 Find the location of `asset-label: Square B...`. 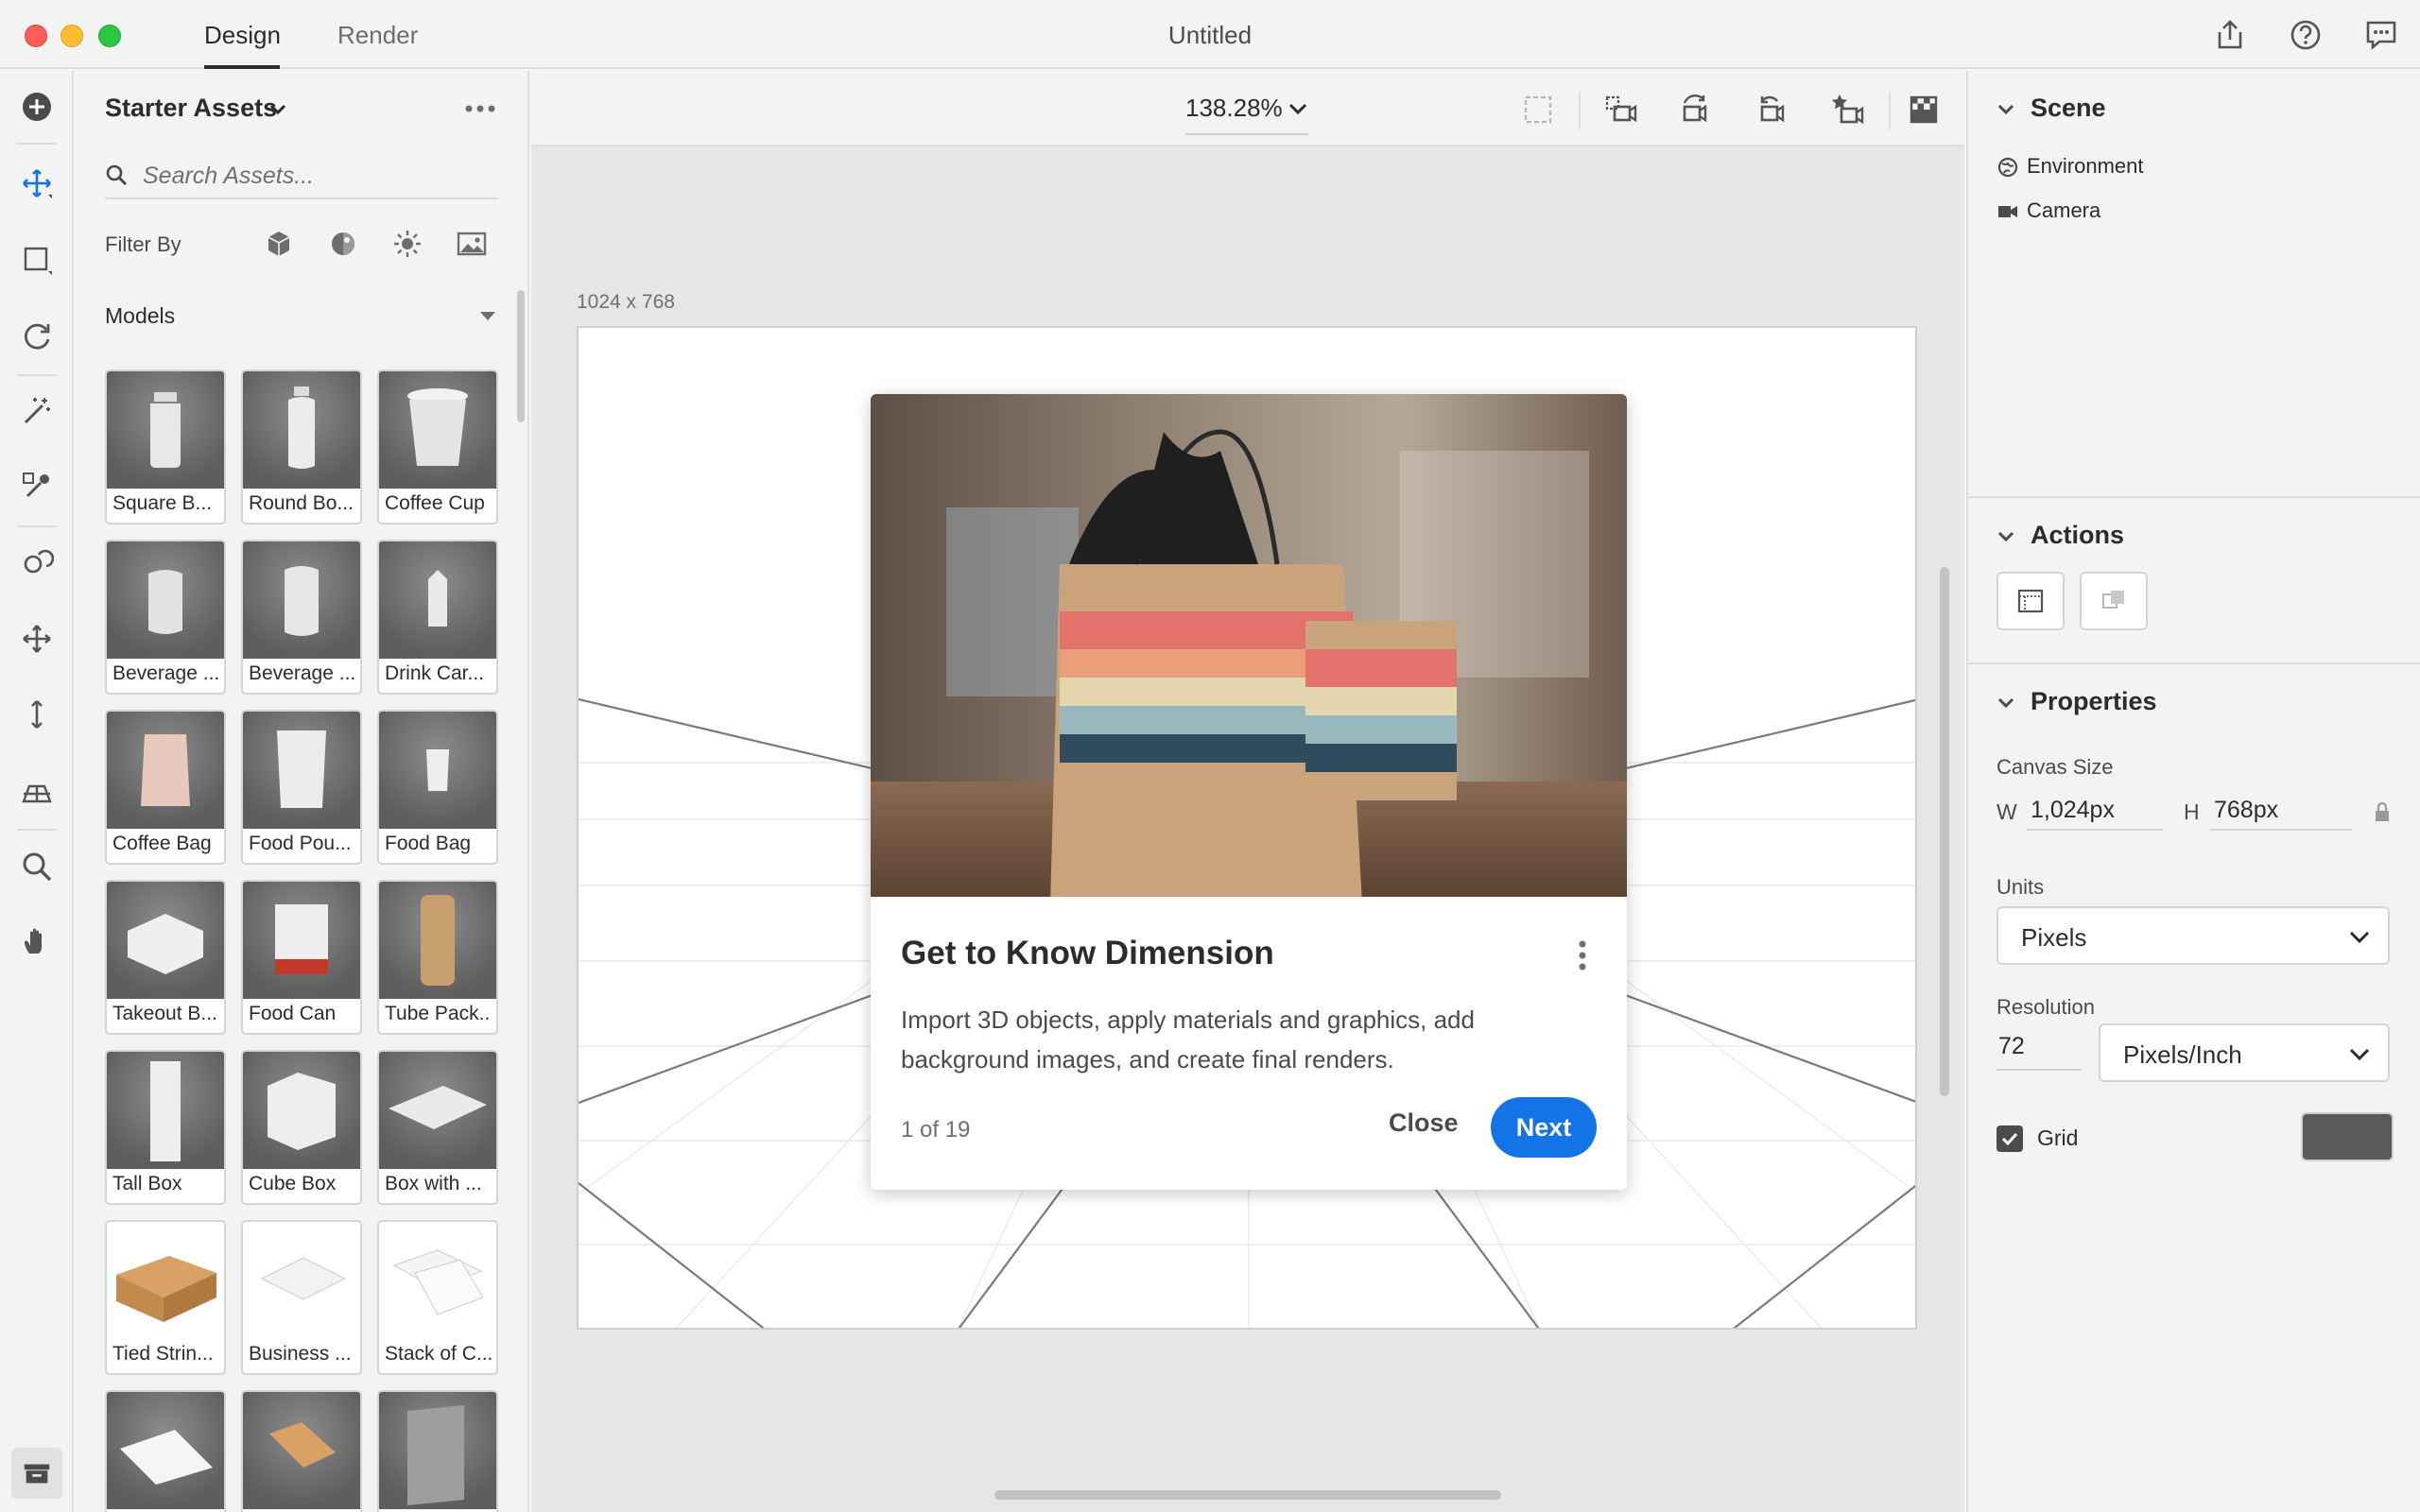

asset-label: Square B... is located at coordinates (162, 503).